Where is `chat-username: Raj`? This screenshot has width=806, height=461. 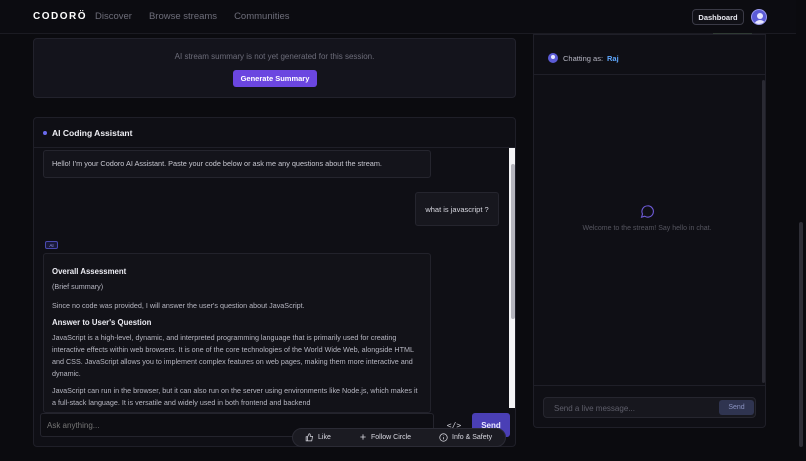
chat-username: Raj is located at coordinates (613, 58).